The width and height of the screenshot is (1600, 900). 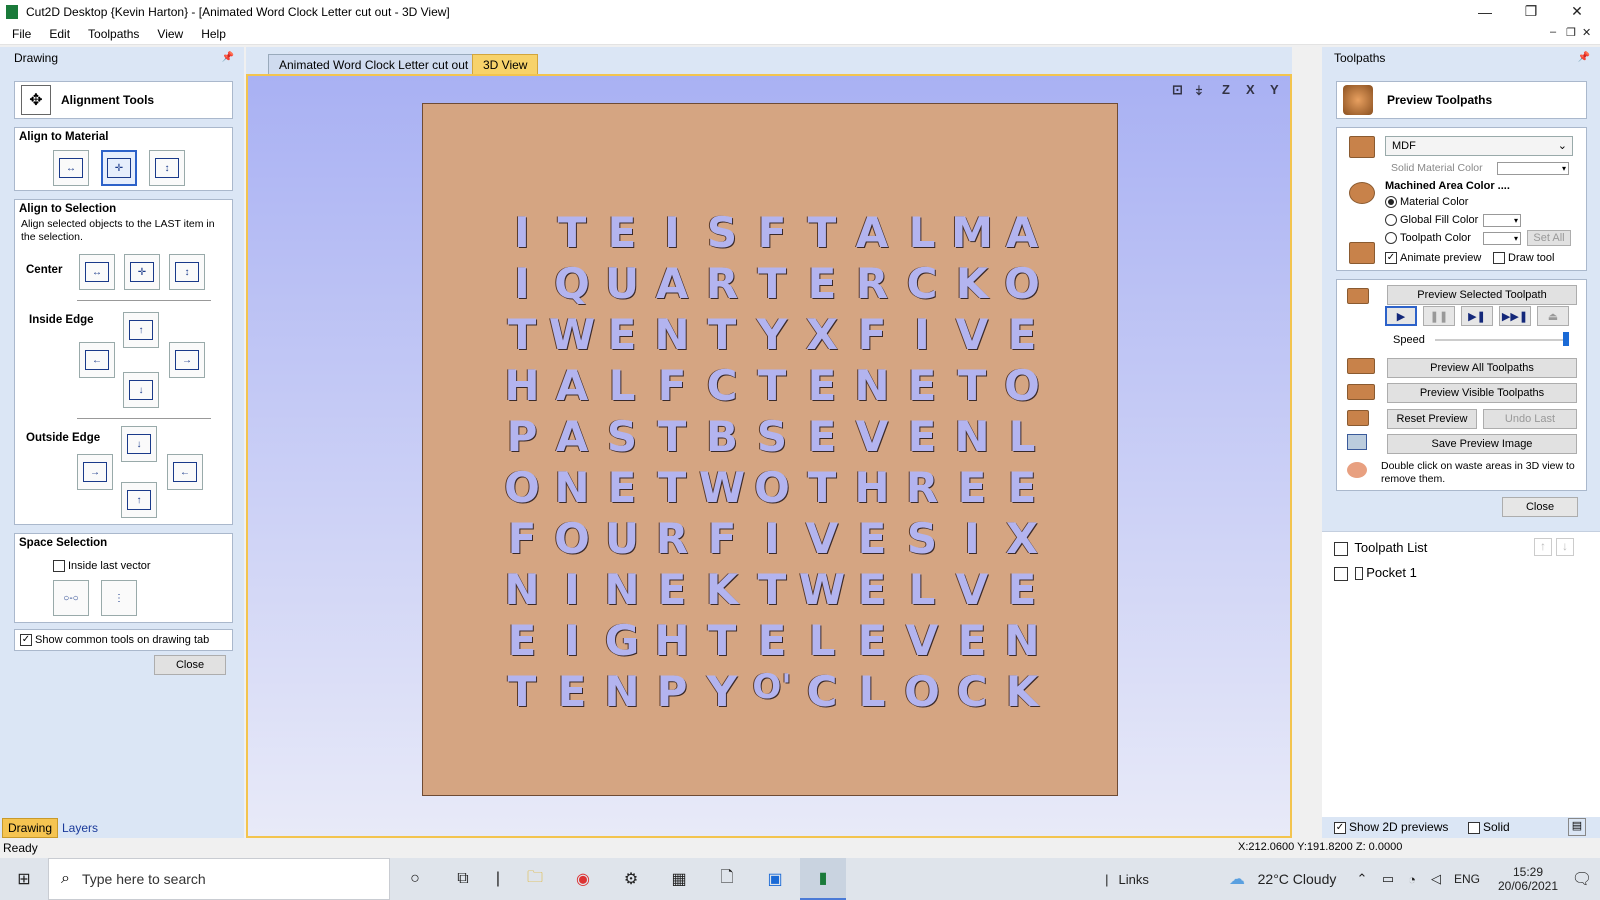 I want to click on view-y-icon: Y, so click(x=1274, y=89).